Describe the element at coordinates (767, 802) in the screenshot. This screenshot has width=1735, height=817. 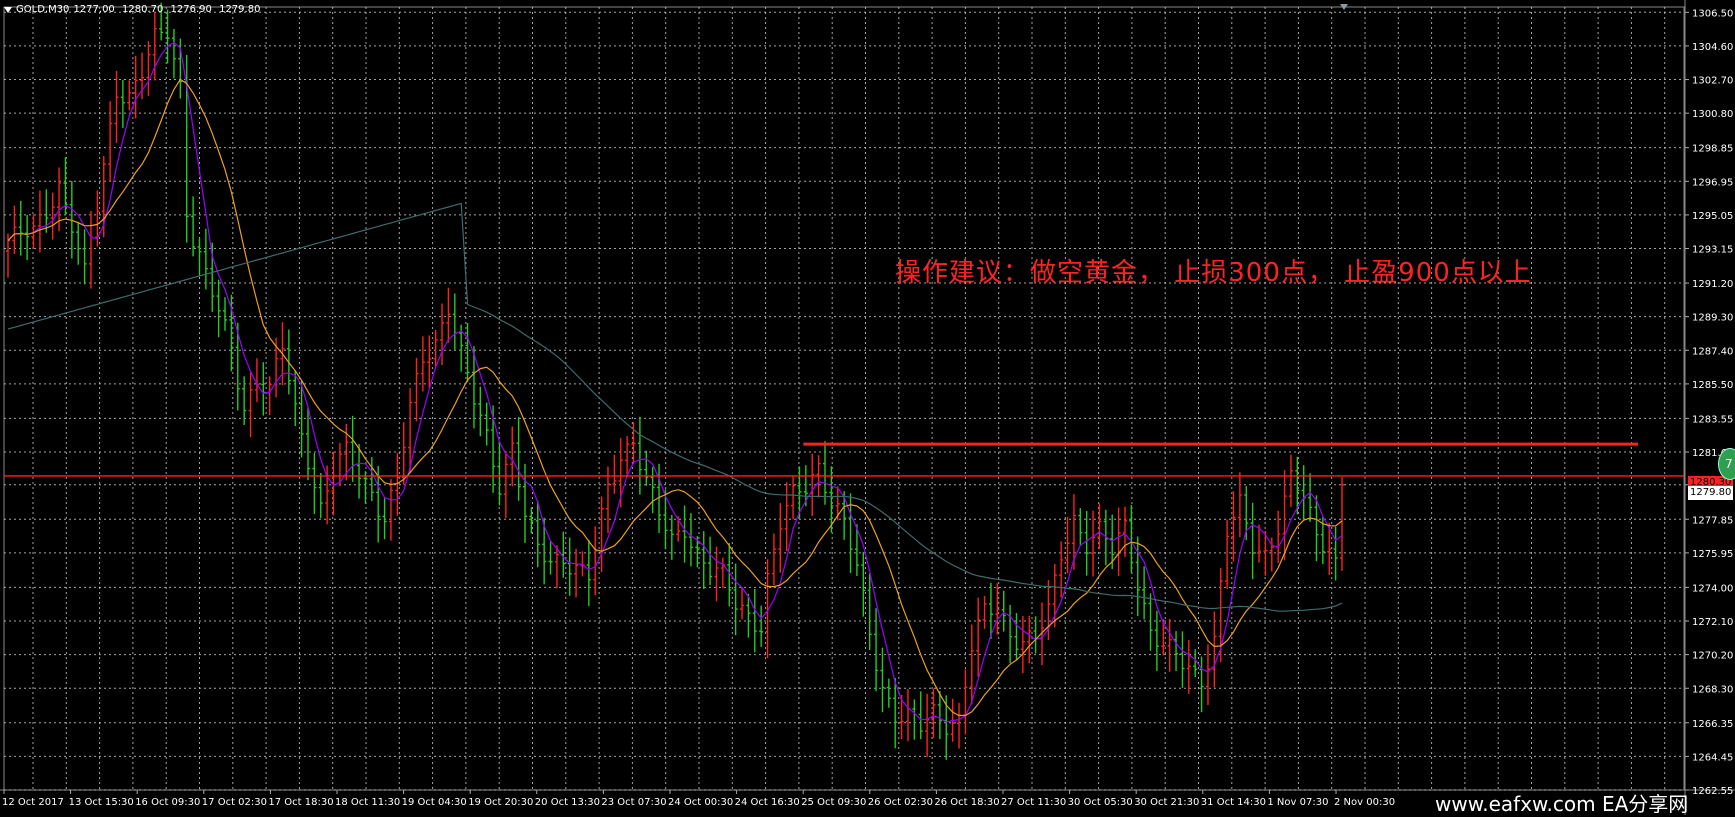
I see `x-tick-label: 24 Oct 16:30` at that location.